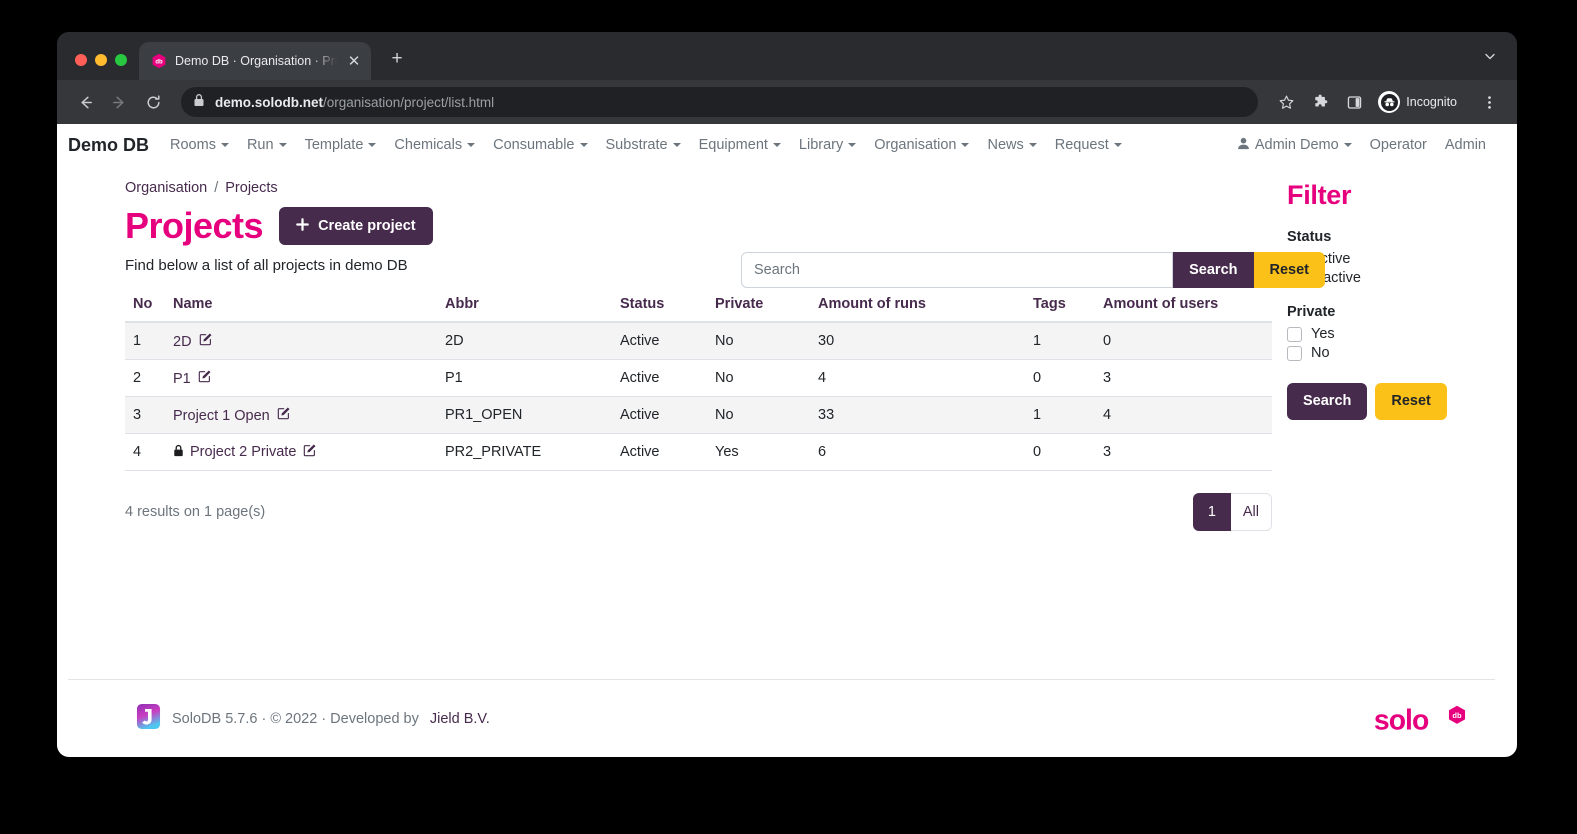 The image size is (1577, 834). What do you see at coordinates (434, 145) in the screenshot?
I see `nav-item-chemicals: Chemicals` at bounding box center [434, 145].